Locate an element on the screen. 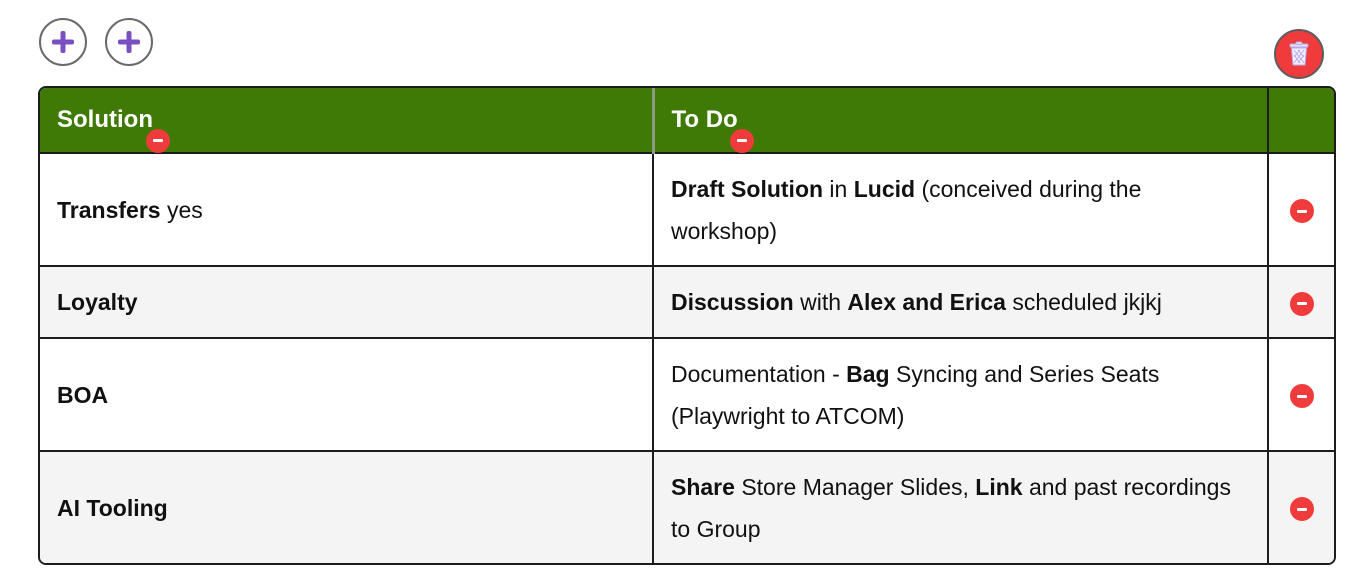 This screenshot has width=1356, height=581. cell-solution: Loyalty is located at coordinates (347, 302).